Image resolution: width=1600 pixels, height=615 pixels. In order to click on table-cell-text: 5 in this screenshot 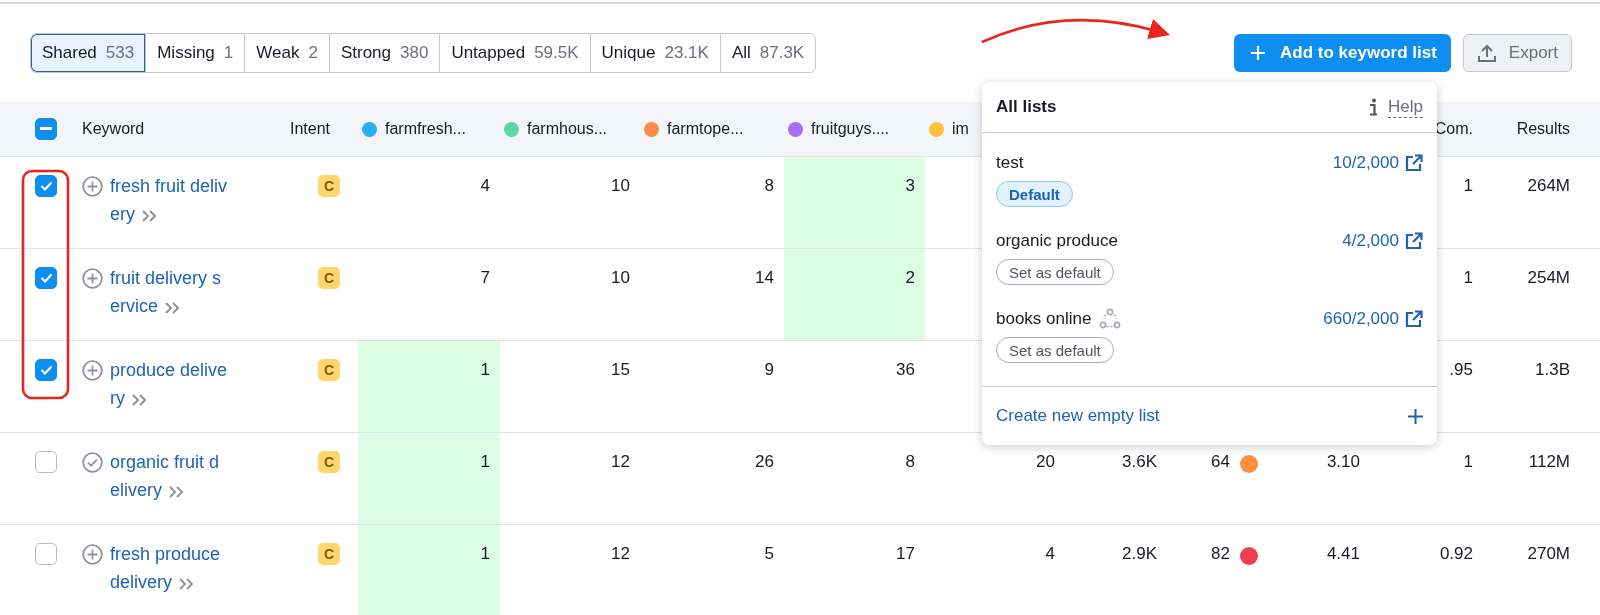, I will do `click(769, 554)`.